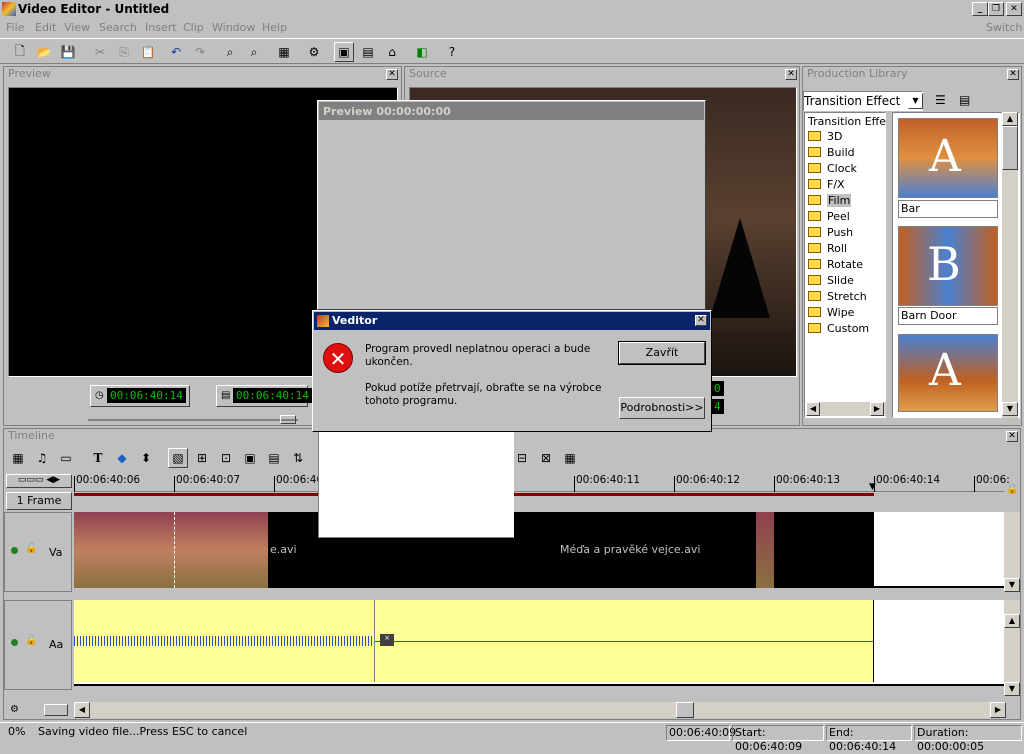  What do you see at coordinates (68, 52) in the screenshot?
I see `save-icon: 💾` at bounding box center [68, 52].